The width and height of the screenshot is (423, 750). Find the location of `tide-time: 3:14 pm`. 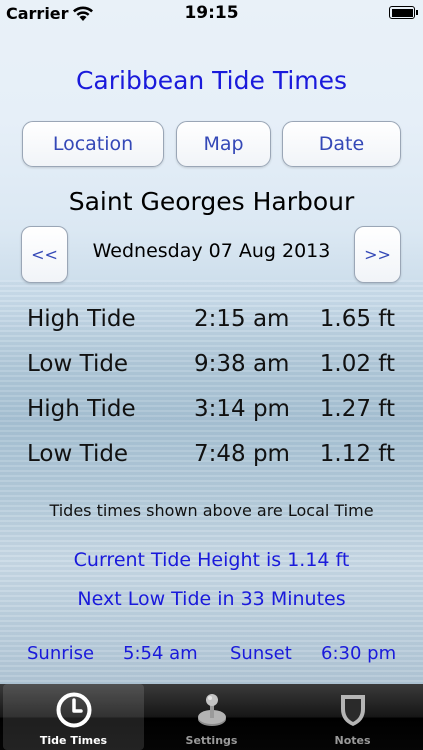

tide-time: 3:14 pm is located at coordinates (242, 409).